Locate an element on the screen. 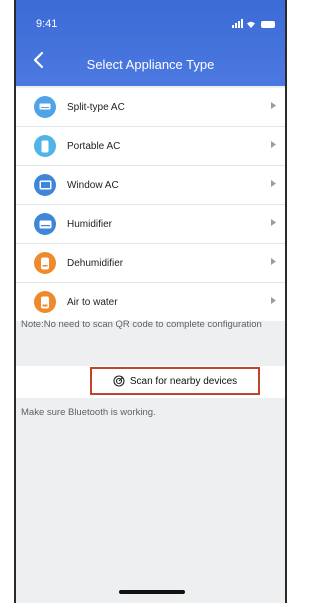 This screenshot has width=320, height=603. header-bar: 9:41 Select Appliance Type is located at coordinates (150, 43).